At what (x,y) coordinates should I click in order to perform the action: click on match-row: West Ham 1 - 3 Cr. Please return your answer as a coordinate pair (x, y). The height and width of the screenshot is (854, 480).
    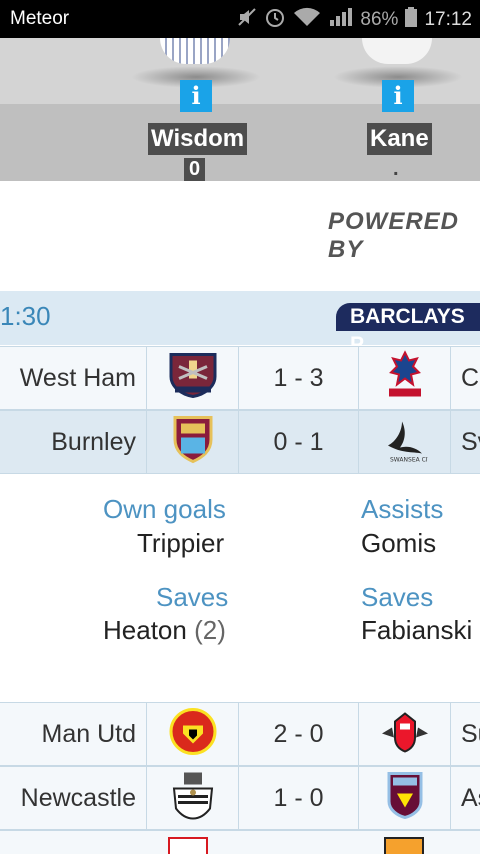
    Looking at the image, I should click on (240, 378).